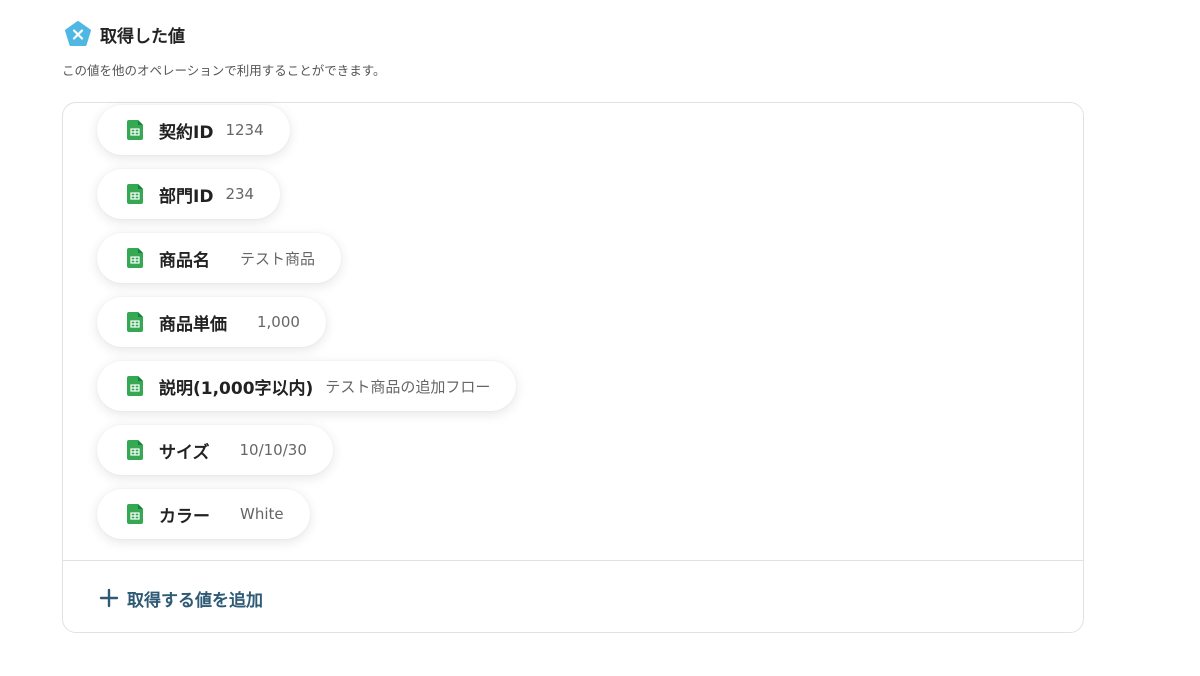 The image size is (1200, 676). I want to click on value-chip-label: サイズ, so click(184, 452).